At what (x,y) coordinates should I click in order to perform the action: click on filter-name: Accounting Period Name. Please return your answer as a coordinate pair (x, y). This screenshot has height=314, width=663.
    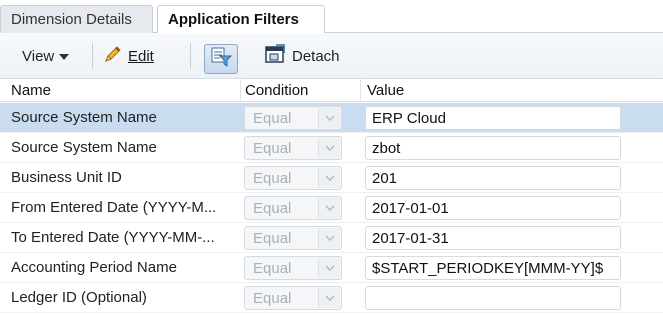
    Looking at the image, I should click on (94, 267).